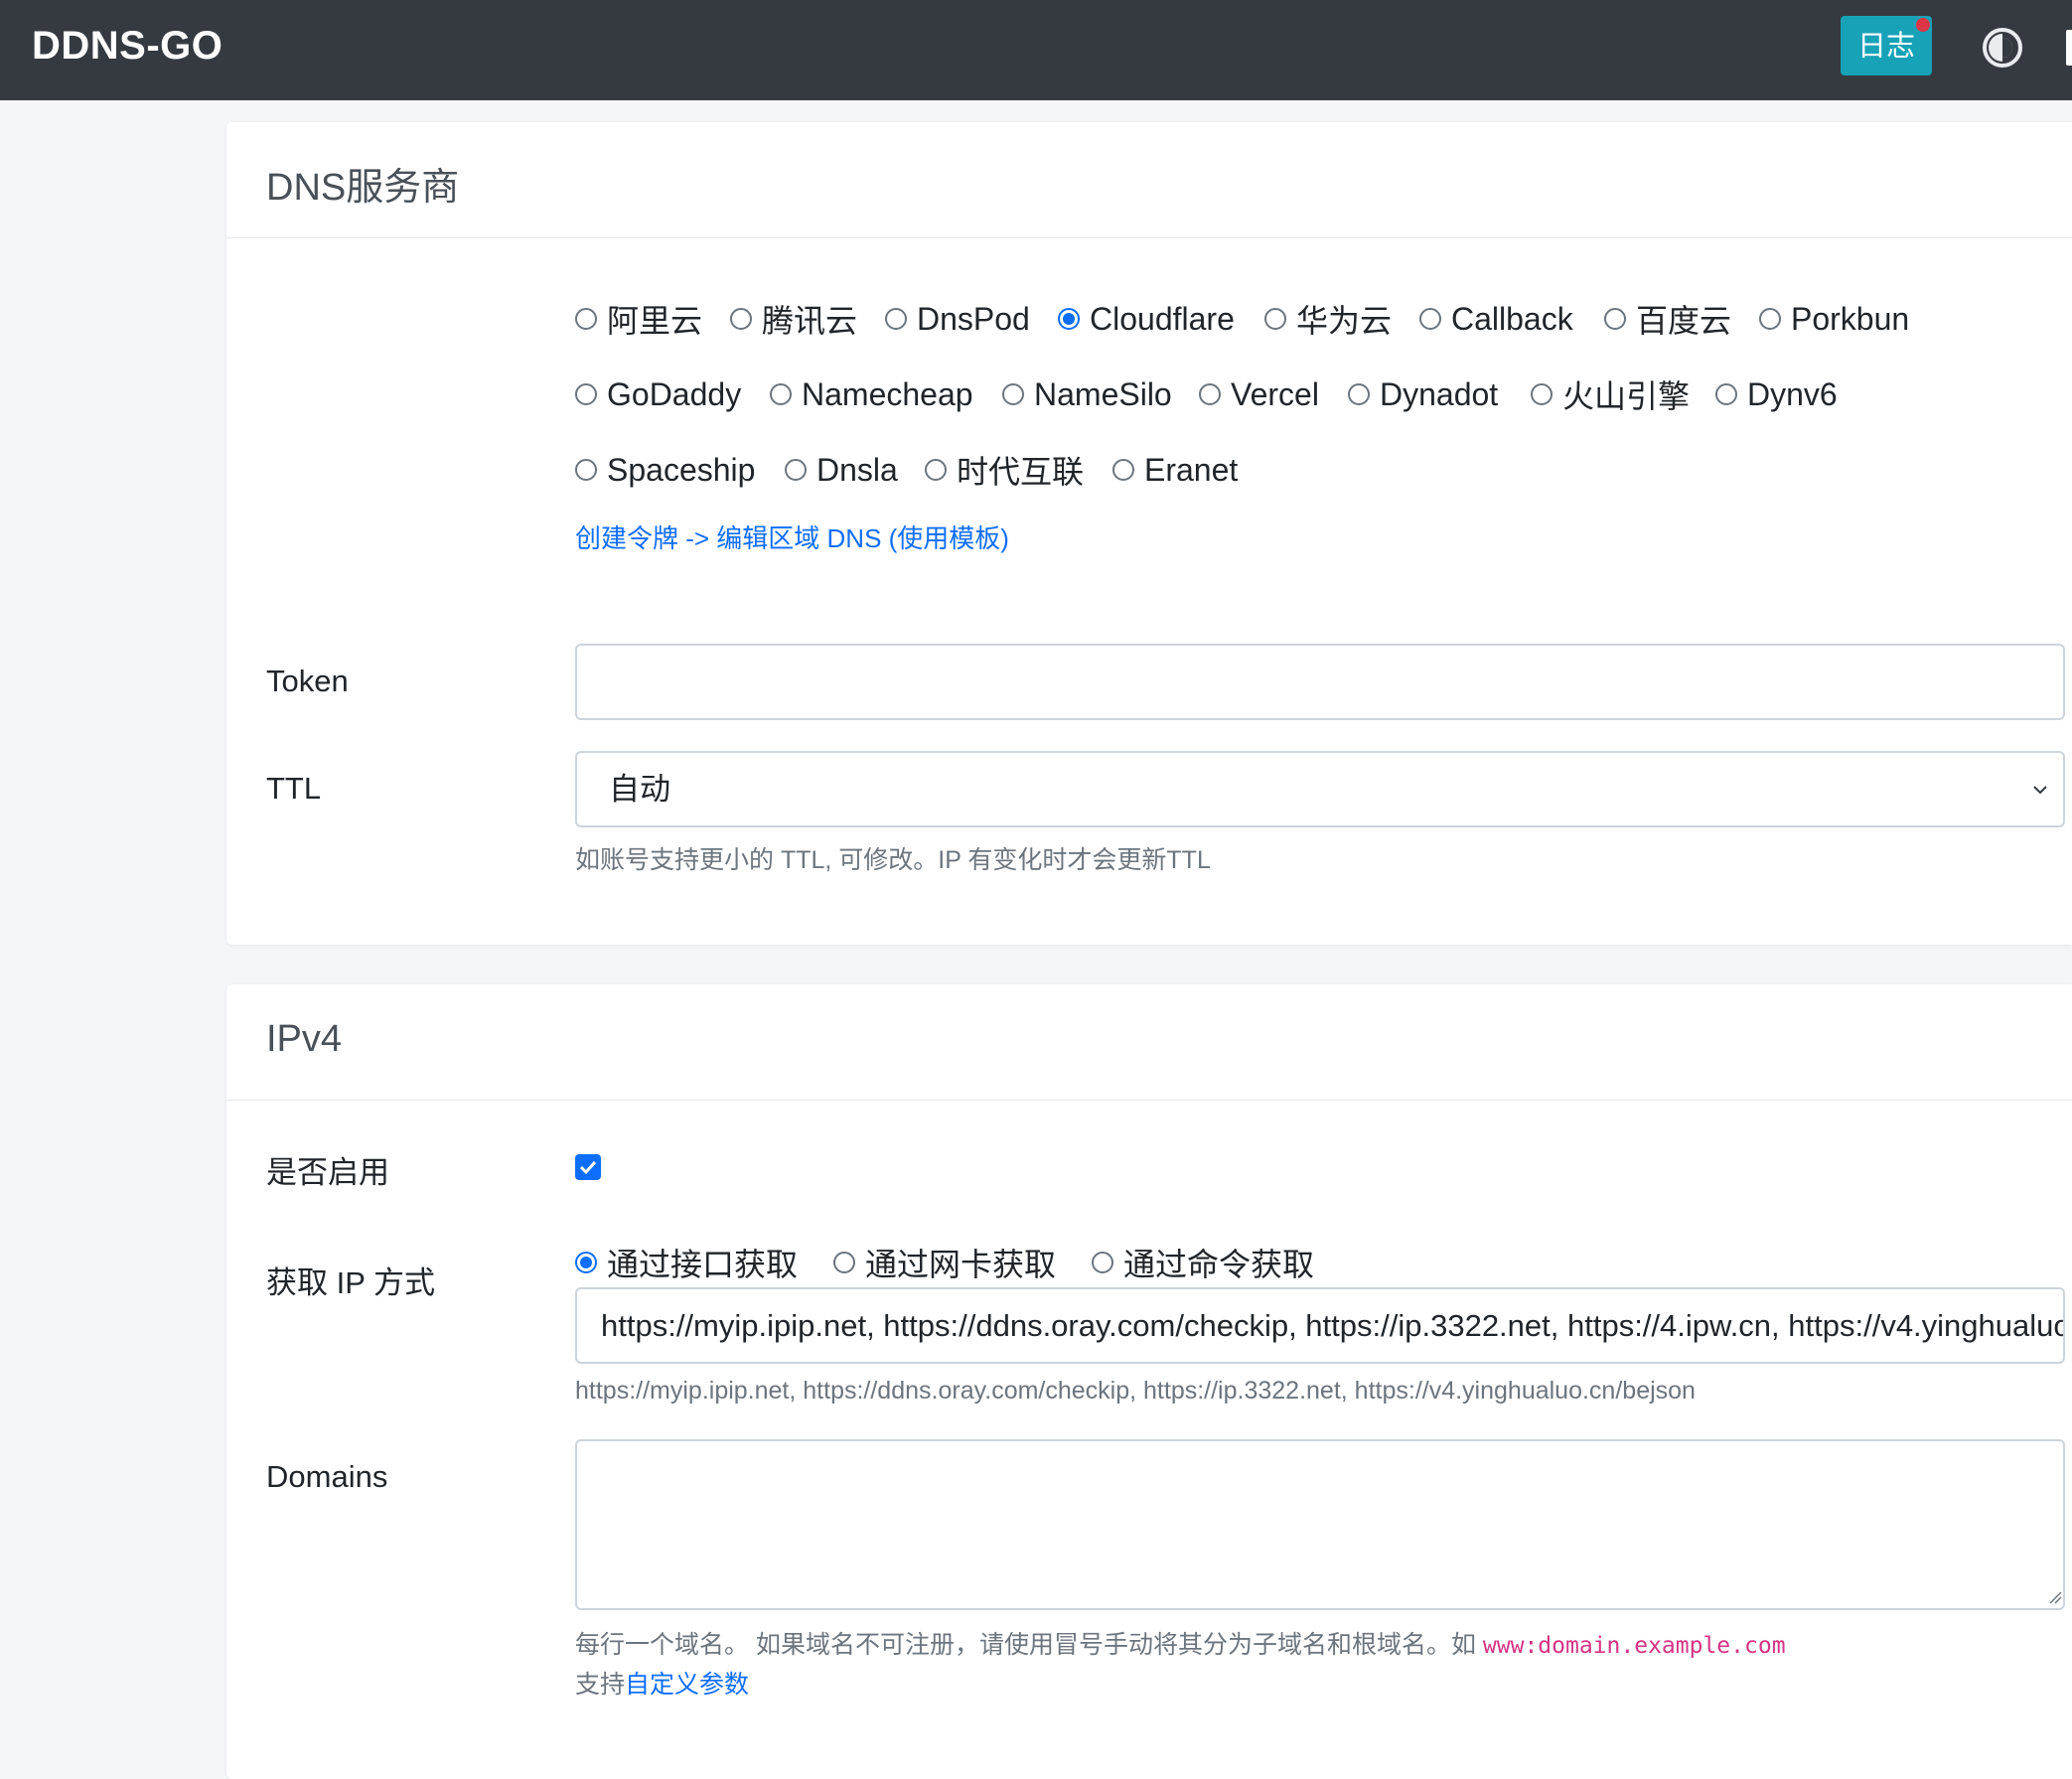  I want to click on custom-params-link: 自定义参数, so click(687, 1685).